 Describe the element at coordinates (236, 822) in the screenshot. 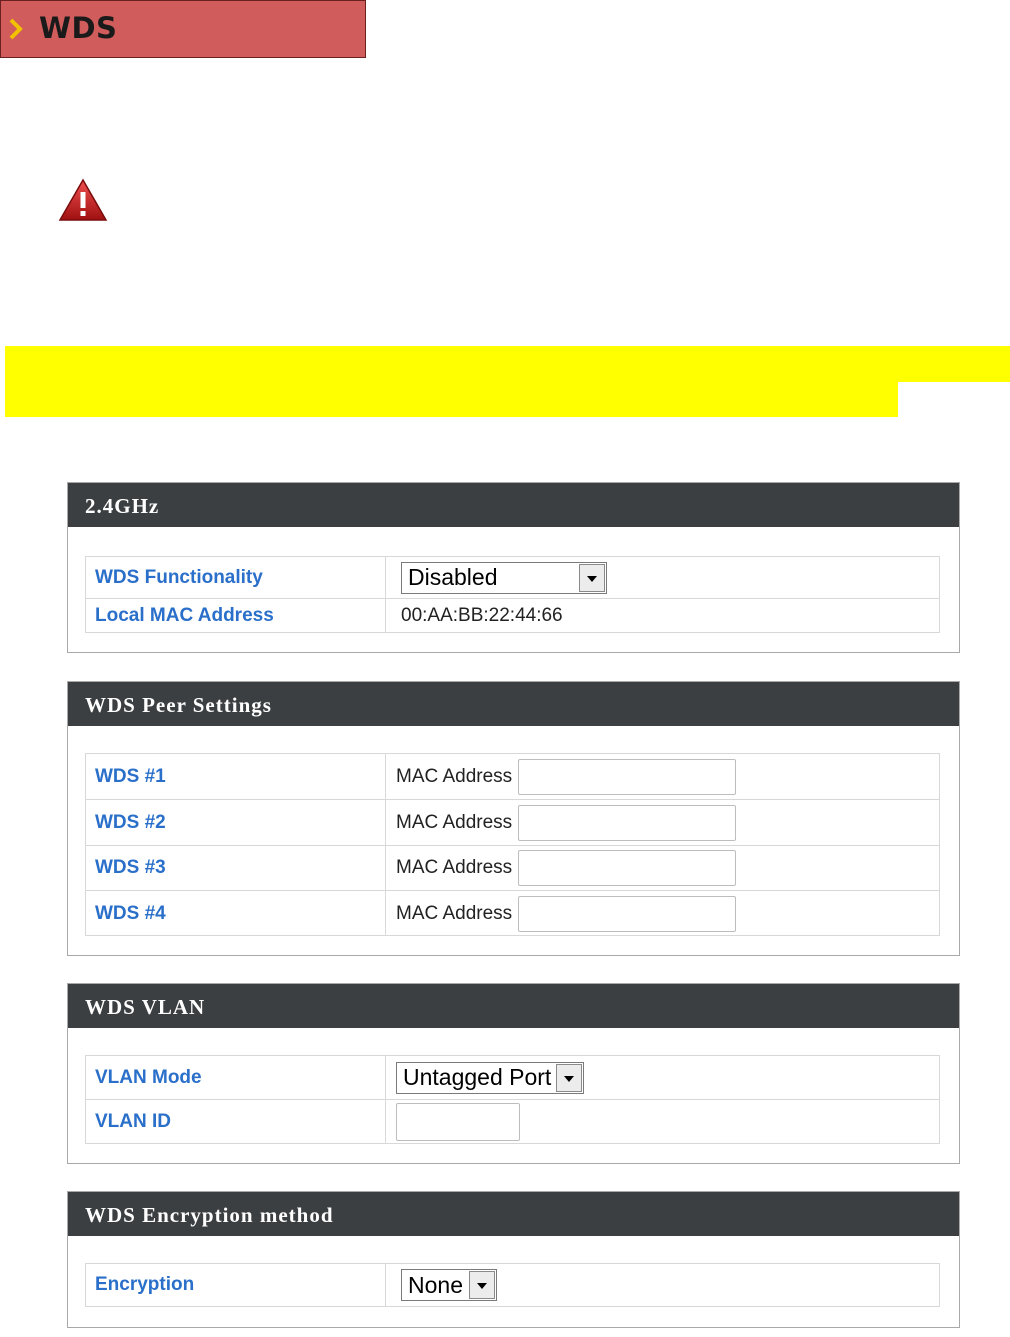

I see `wds-2-label: WDS #2` at that location.